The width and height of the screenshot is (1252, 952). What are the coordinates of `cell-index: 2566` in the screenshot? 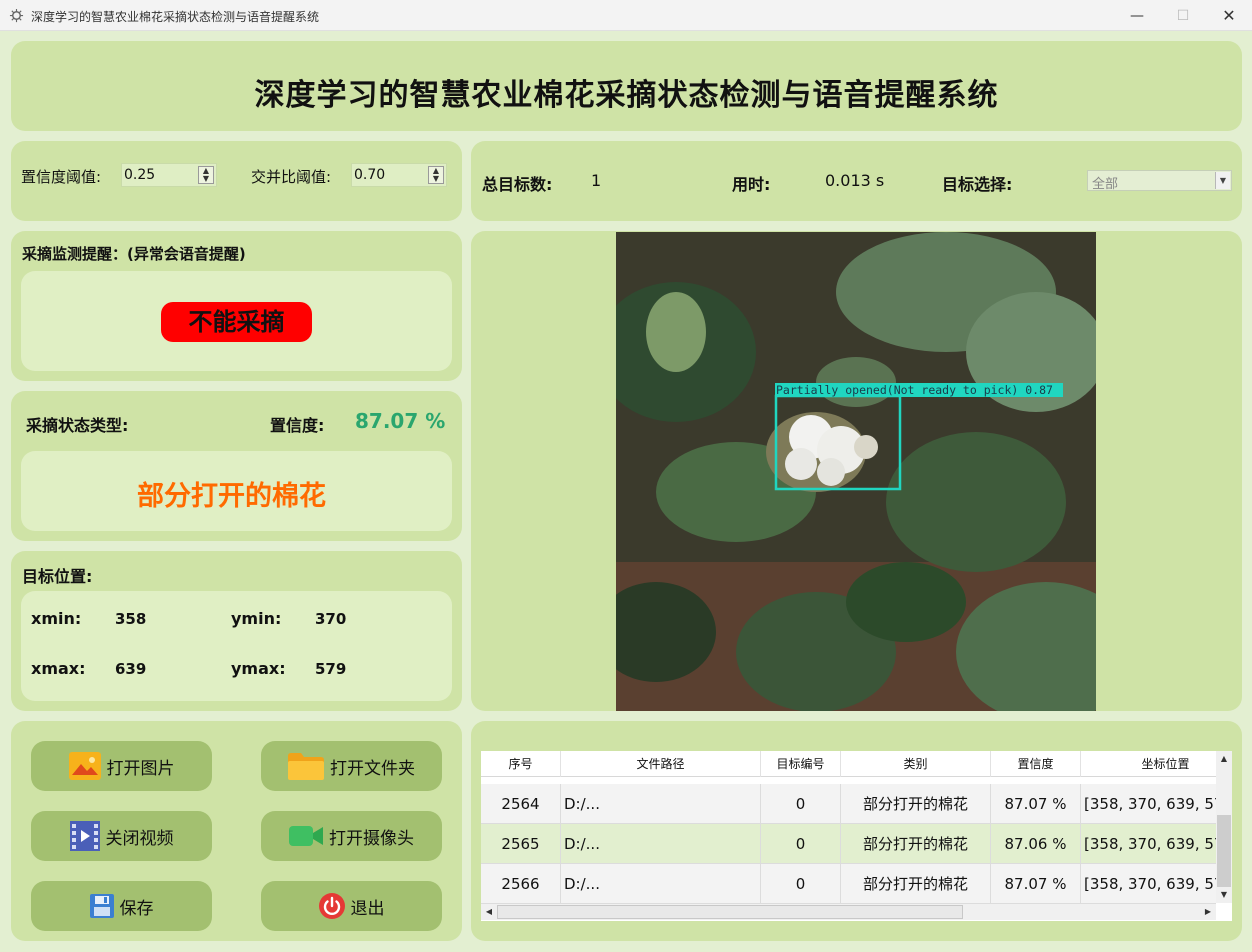 It's located at (521, 884).